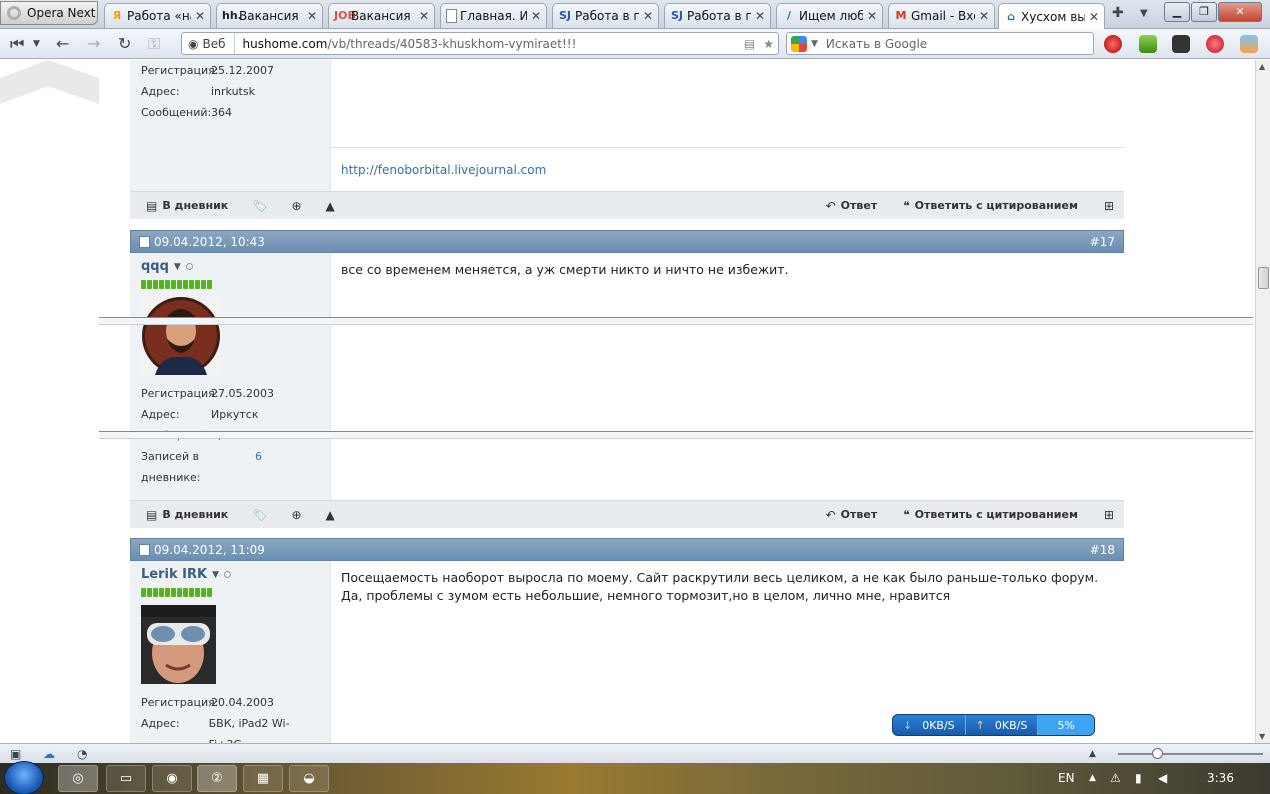 The width and height of the screenshot is (1270, 794). What do you see at coordinates (1262, 66) in the screenshot?
I see `scroll-up-arrow-icon: ▲` at bounding box center [1262, 66].